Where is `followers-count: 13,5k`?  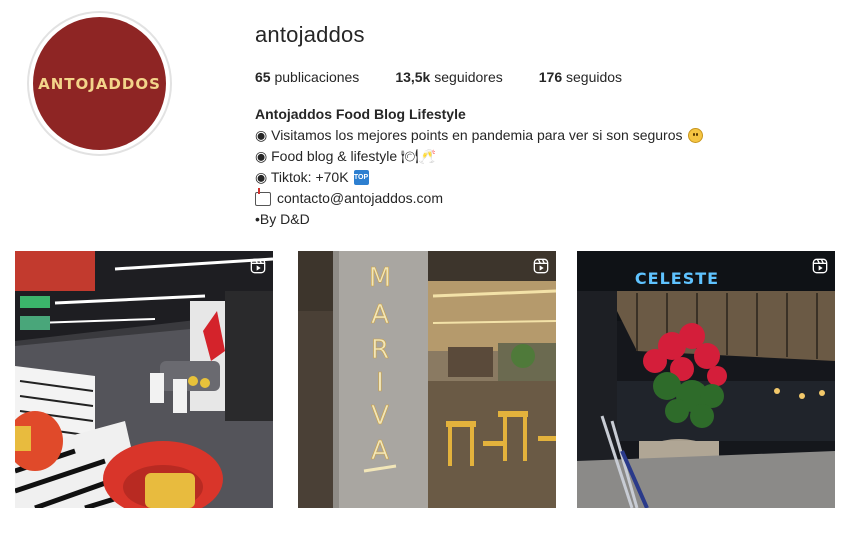 followers-count: 13,5k is located at coordinates (413, 77).